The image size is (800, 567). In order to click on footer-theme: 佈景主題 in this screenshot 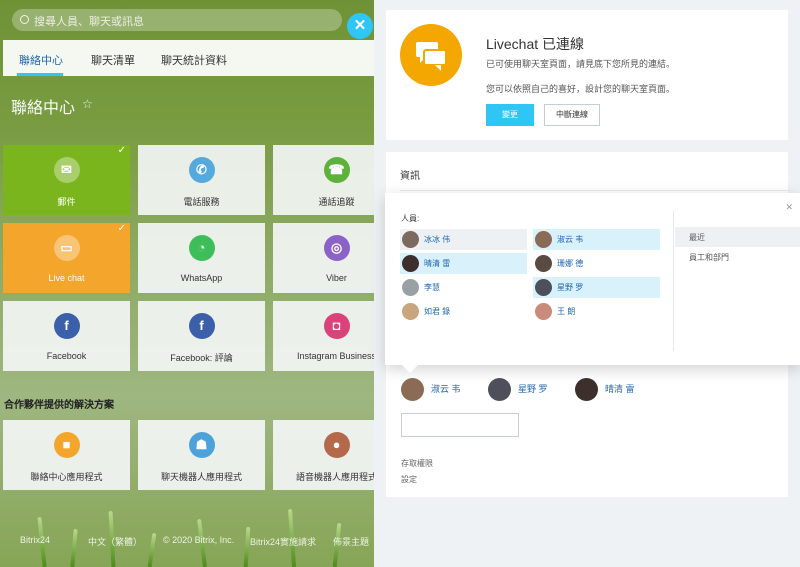, I will do `click(351, 541)`.